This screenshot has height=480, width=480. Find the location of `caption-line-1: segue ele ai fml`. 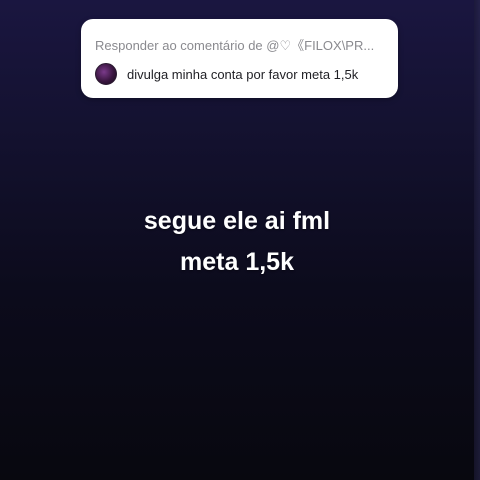

caption-line-1: segue ele ai fml is located at coordinates (237, 221).